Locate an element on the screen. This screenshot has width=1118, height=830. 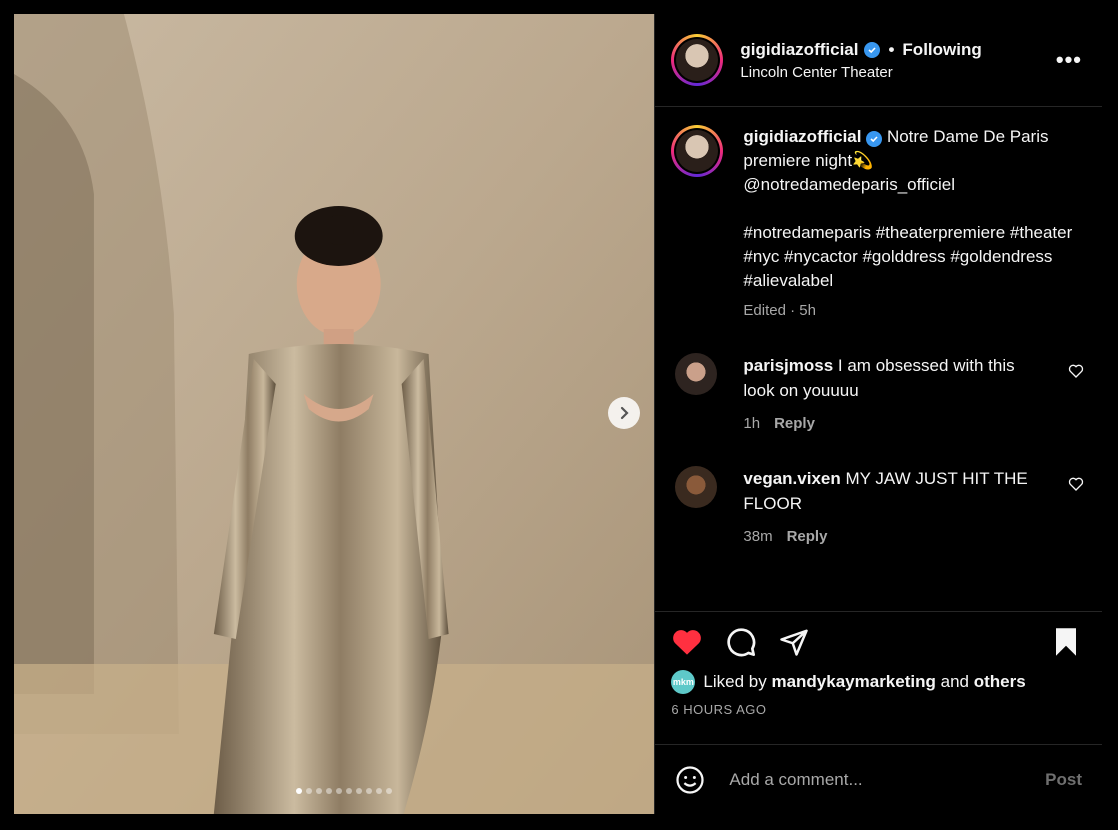
comment-bubble-icon is located at coordinates (741, 642).